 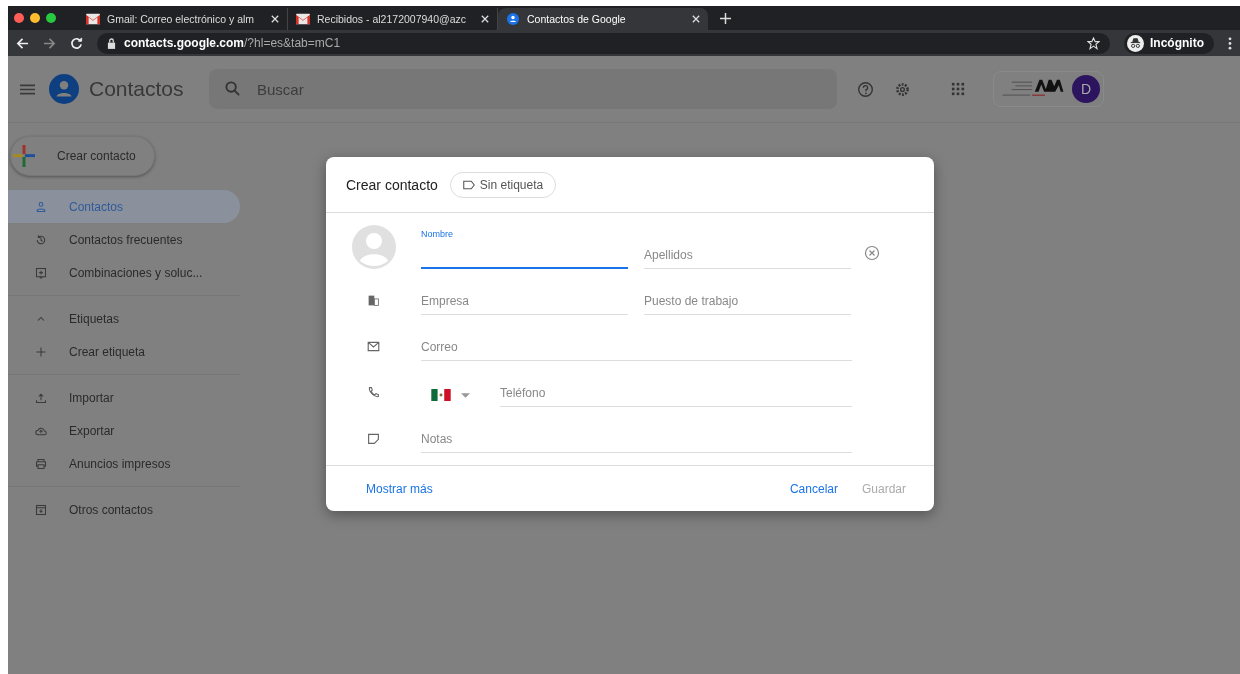 What do you see at coordinates (503, 184) in the screenshot?
I see `label-chip: Sin etiqueta` at bounding box center [503, 184].